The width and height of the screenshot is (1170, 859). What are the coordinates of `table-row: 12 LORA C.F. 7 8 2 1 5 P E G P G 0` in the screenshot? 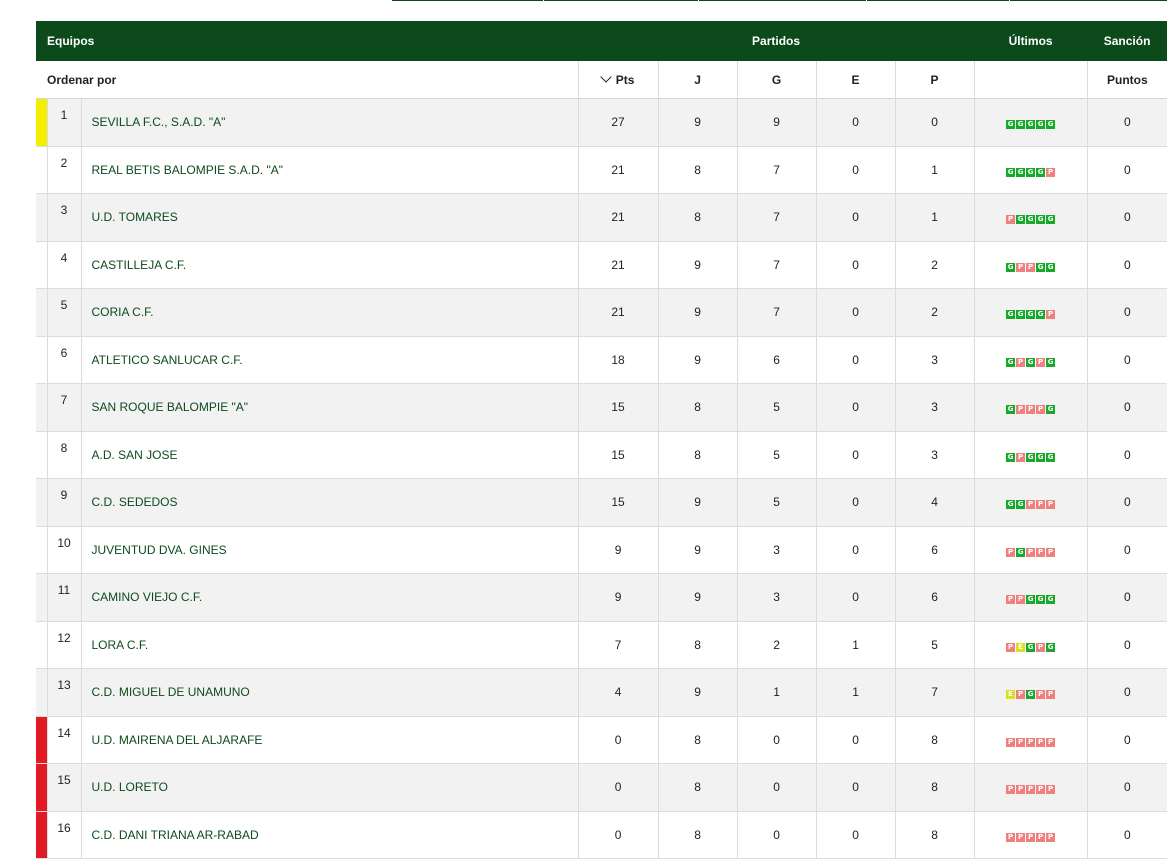 It's located at (602, 645).